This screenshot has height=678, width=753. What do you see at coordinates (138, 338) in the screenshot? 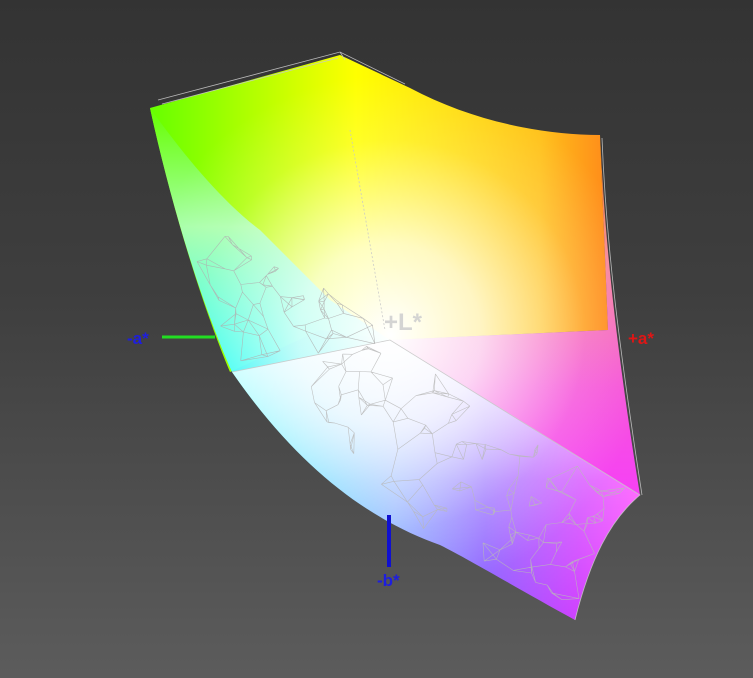
I see `axis-label-neg-a: -a*` at bounding box center [138, 338].